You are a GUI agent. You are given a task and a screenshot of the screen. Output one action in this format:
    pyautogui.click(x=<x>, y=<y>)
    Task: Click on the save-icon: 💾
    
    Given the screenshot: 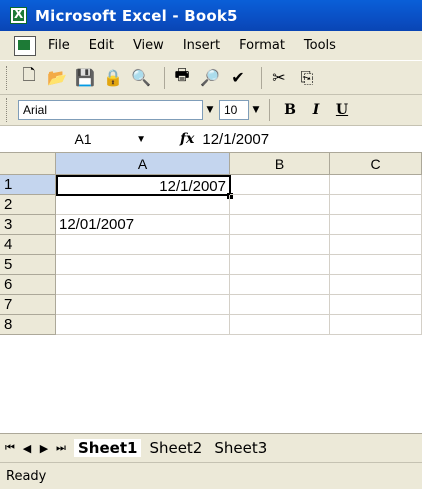 What is the action you would take?
    pyautogui.click(x=85, y=78)
    